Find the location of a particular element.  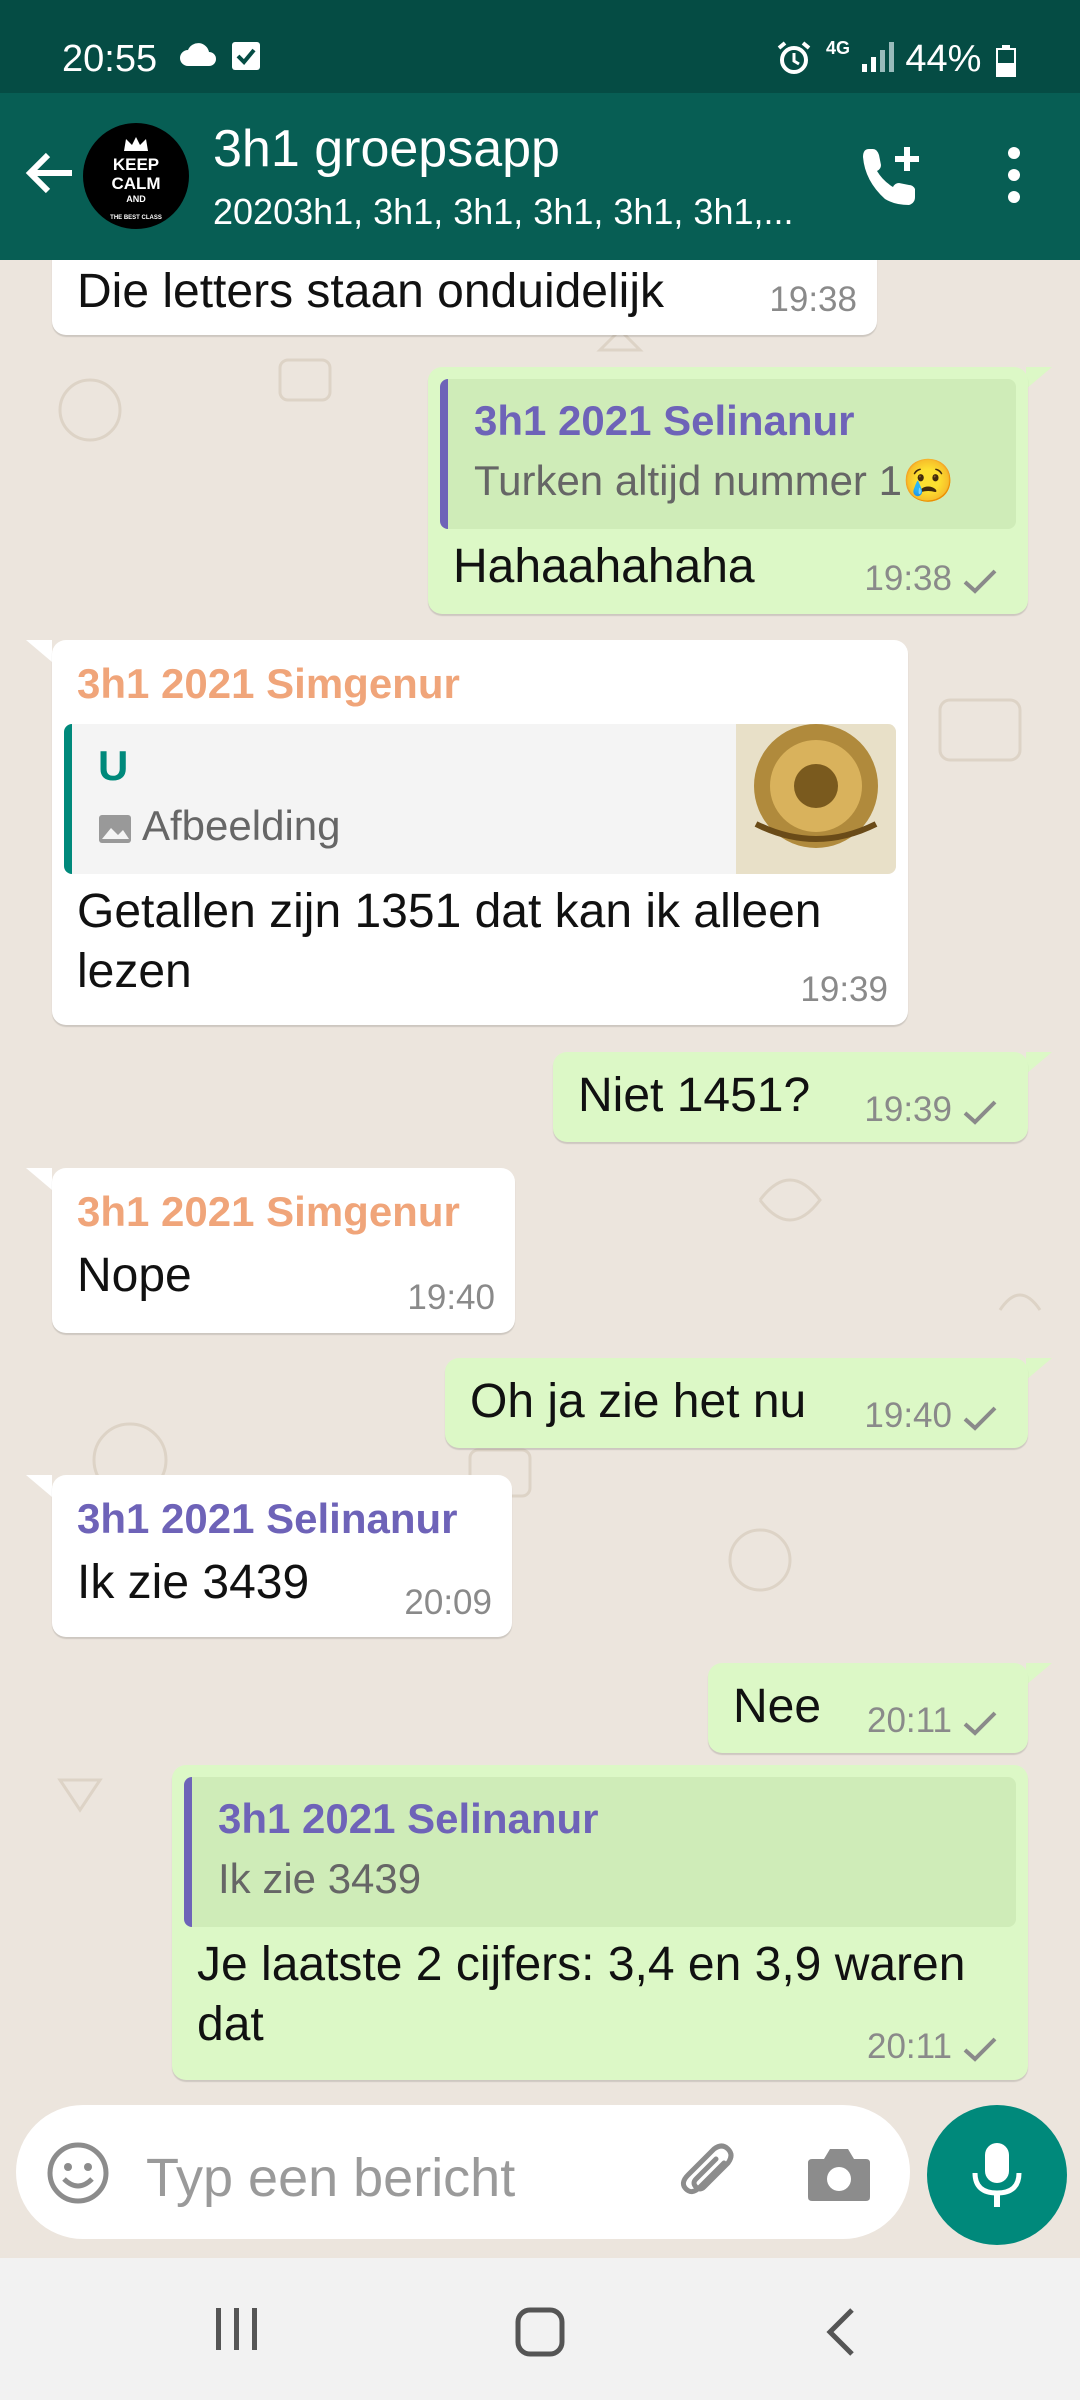

message-text: Nee is located at coordinates (777, 1706).